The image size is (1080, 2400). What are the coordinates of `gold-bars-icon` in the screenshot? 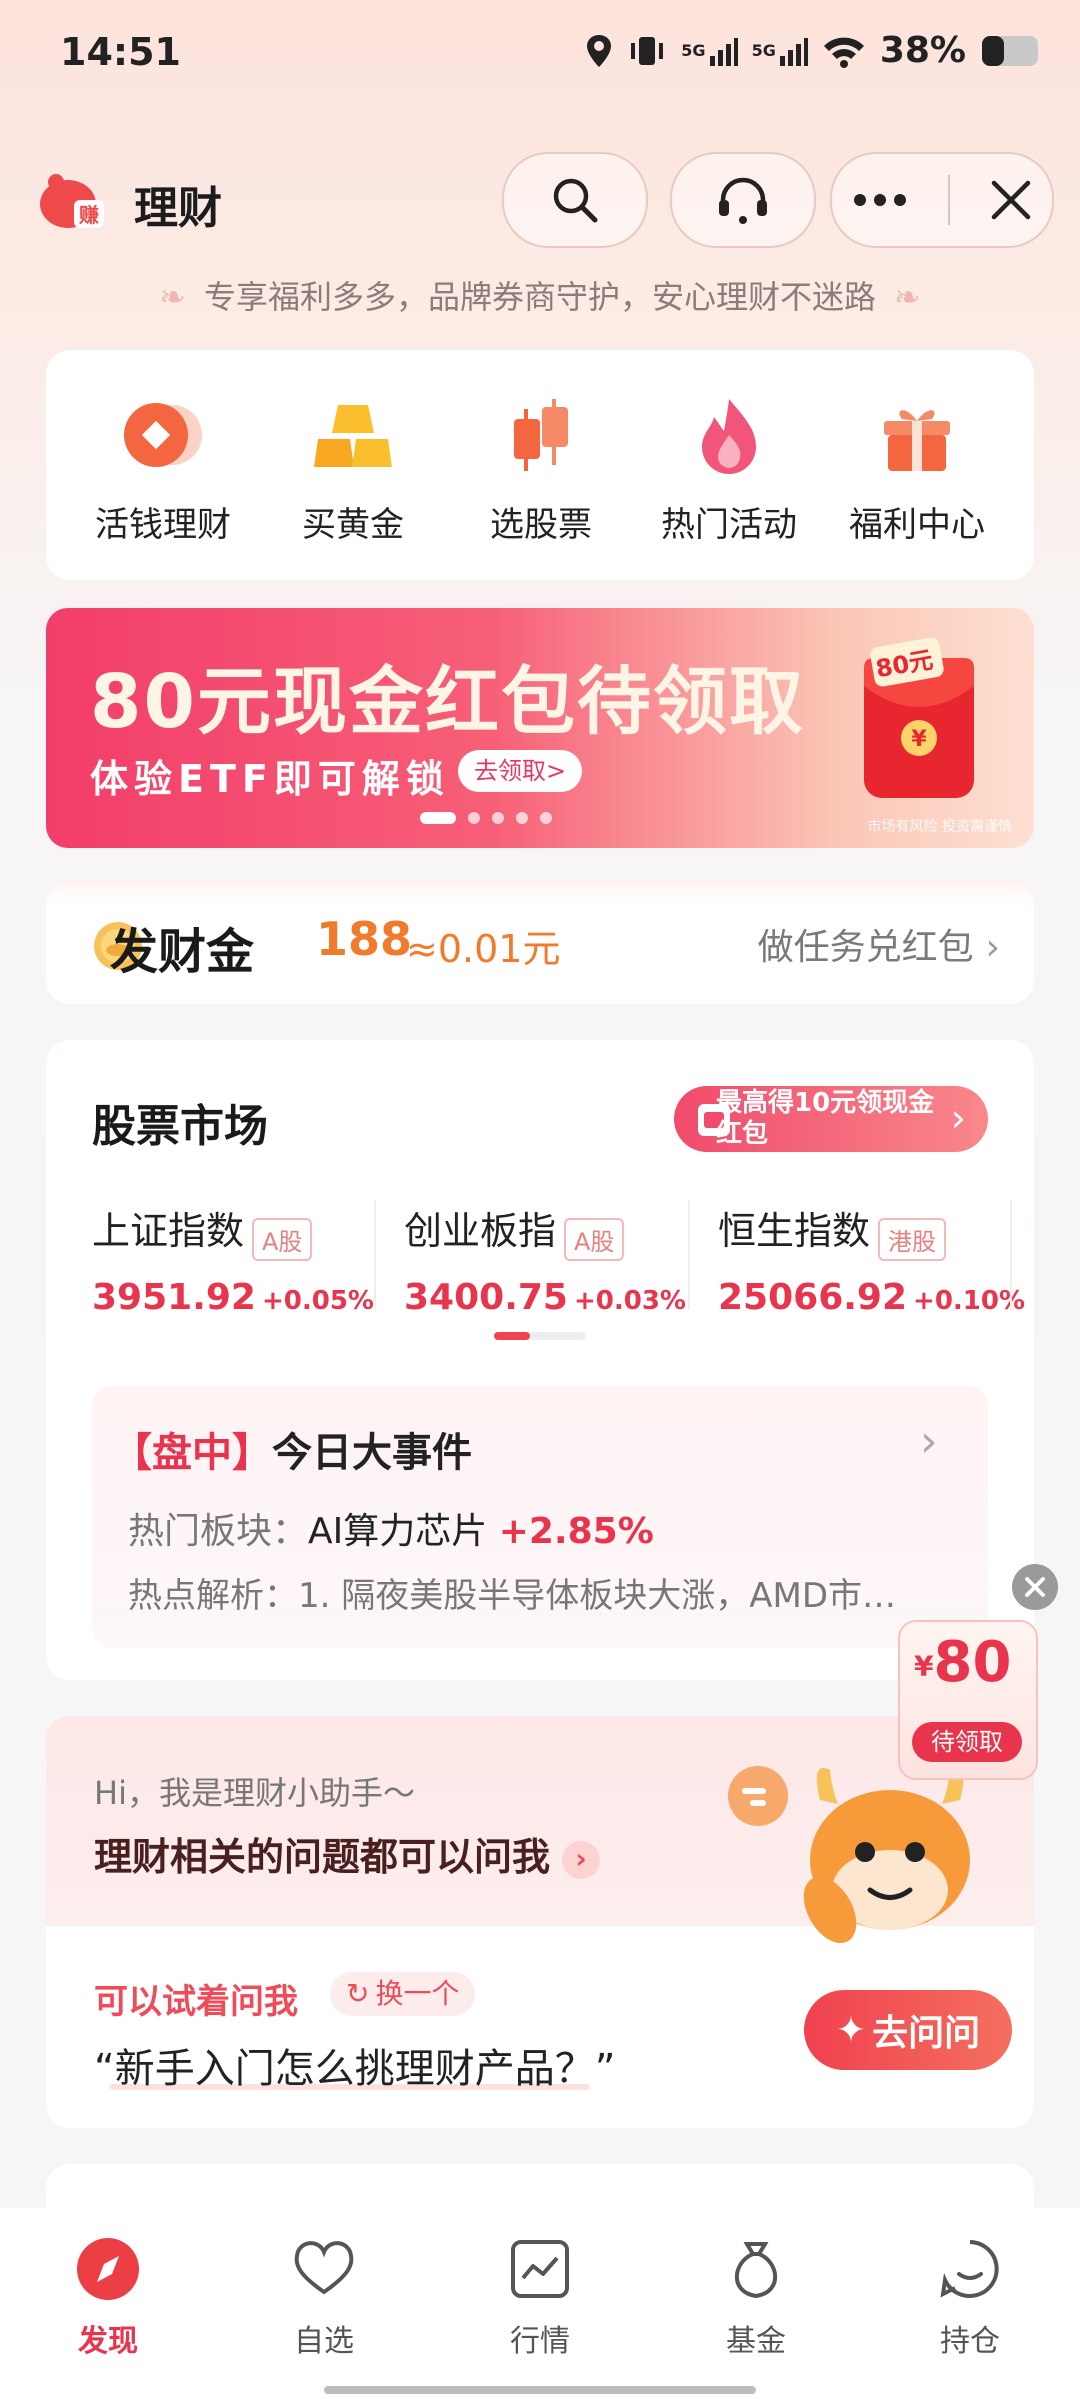 It's located at (353, 436).